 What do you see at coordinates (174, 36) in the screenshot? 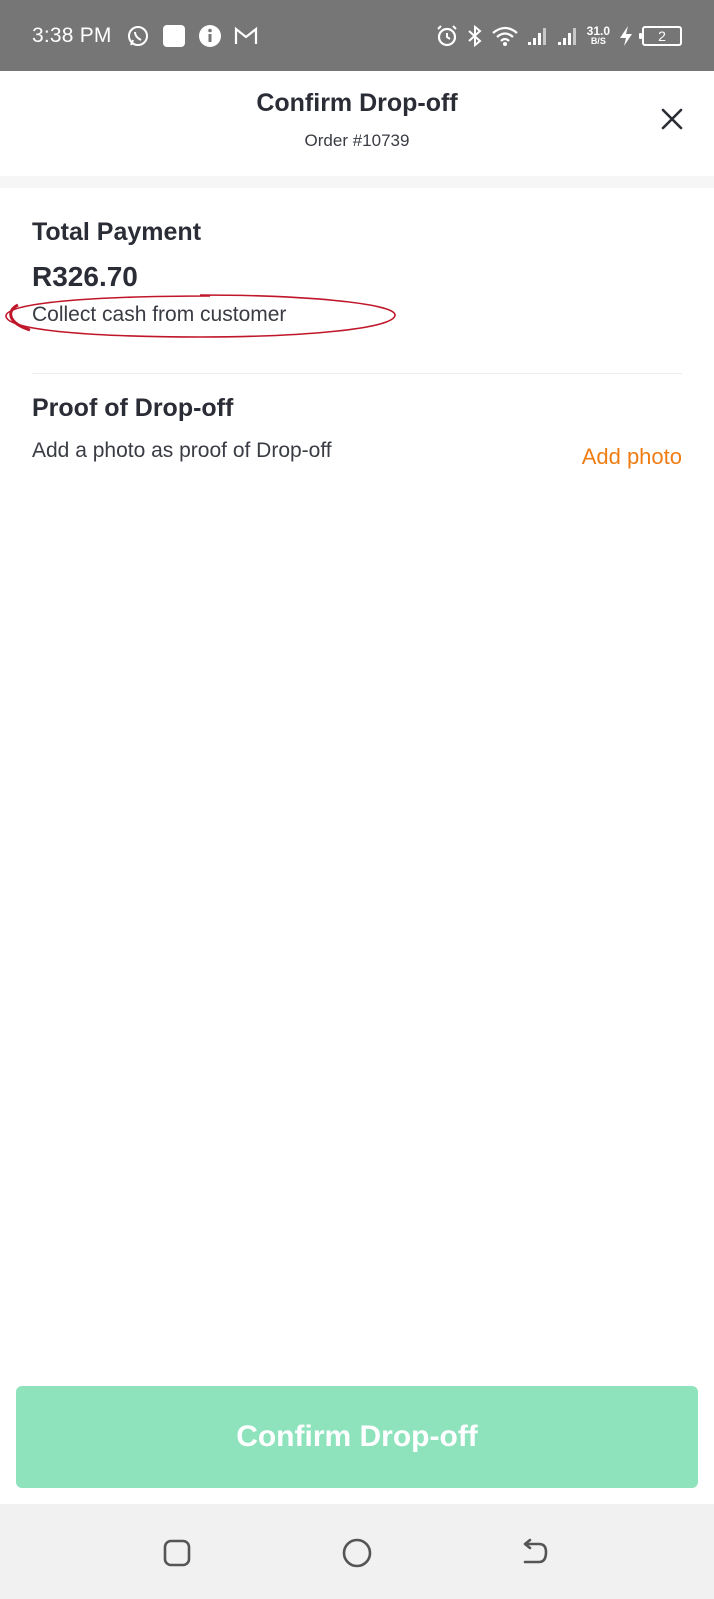
I see `square-notification-icon` at bounding box center [174, 36].